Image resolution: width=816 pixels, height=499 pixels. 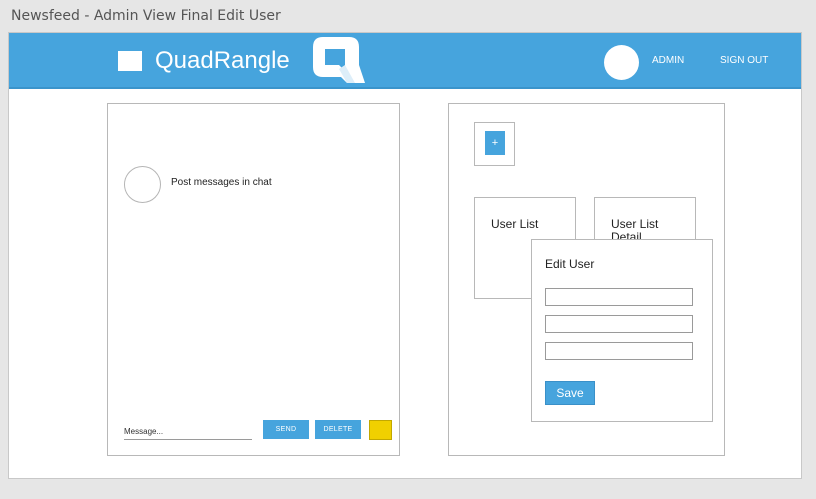 I want to click on add-button: +, so click(x=495, y=143).